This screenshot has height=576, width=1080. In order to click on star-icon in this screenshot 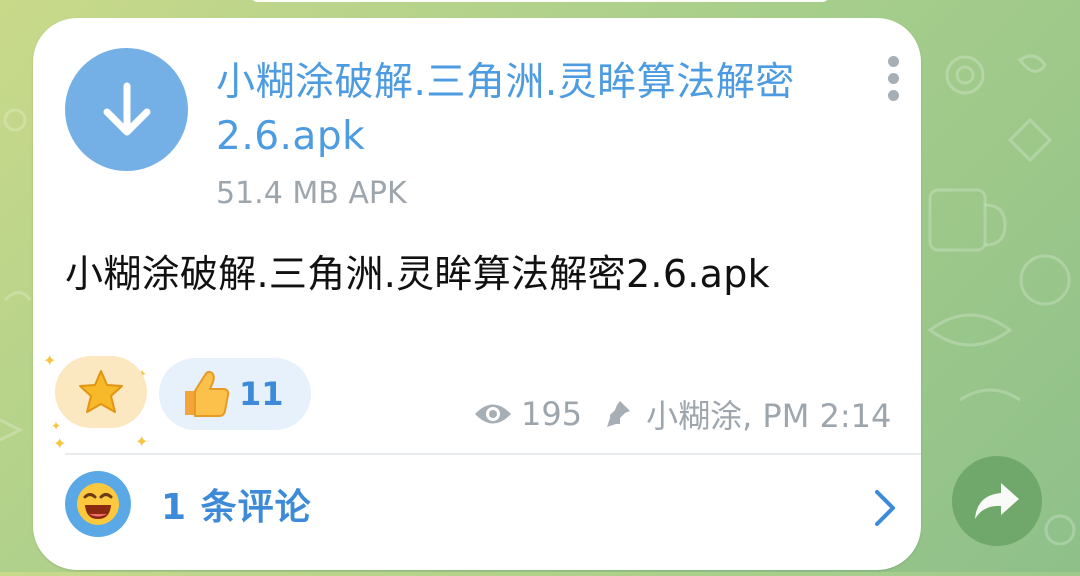, I will do `click(101, 391)`.